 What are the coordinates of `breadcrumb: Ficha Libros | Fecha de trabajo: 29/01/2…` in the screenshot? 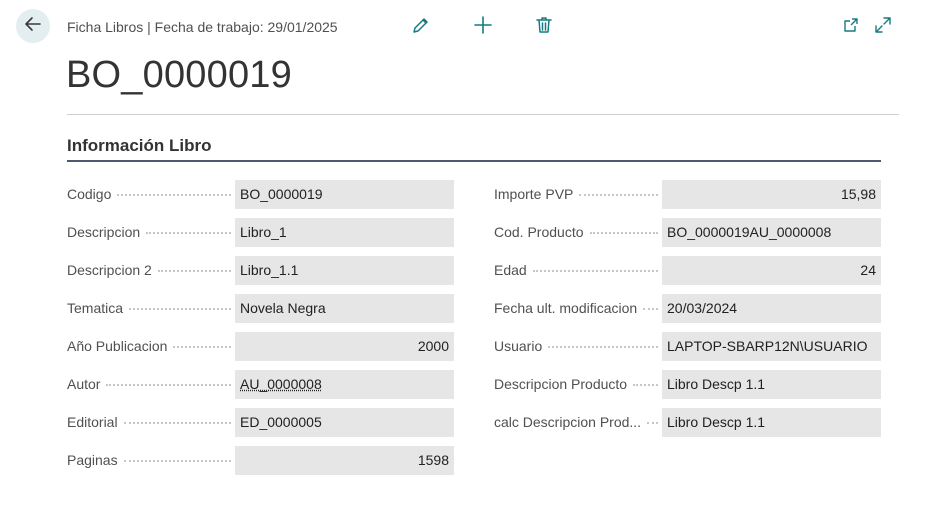 It's located at (202, 27).